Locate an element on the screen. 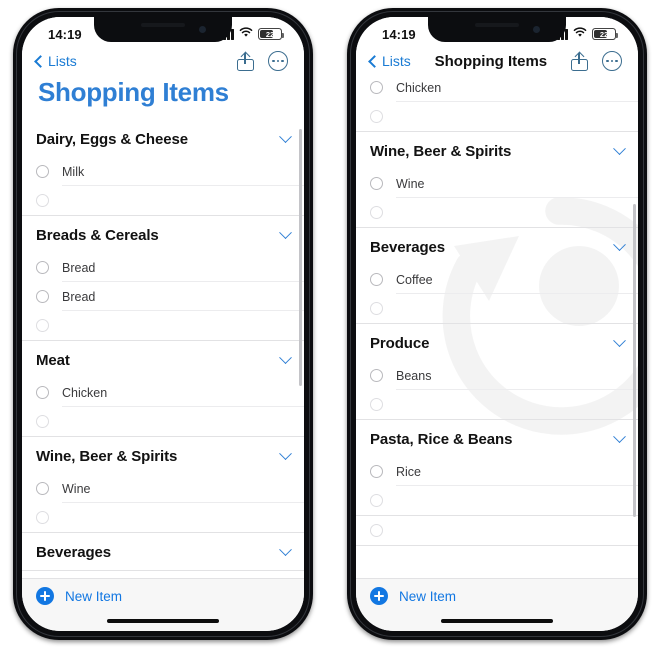 The height and width of the screenshot is (650, 660). section-header-4: Beverages is located at coordinates (163, 551).